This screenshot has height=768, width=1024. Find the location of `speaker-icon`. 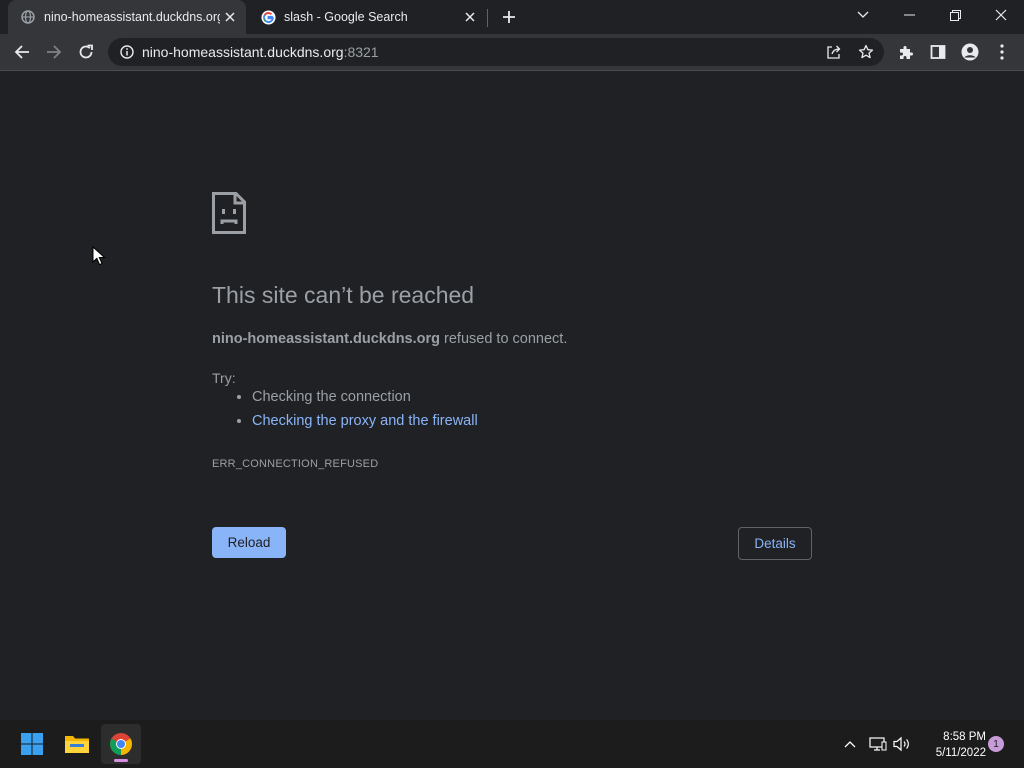

speaker-icon is located at coordinates (901, 744).